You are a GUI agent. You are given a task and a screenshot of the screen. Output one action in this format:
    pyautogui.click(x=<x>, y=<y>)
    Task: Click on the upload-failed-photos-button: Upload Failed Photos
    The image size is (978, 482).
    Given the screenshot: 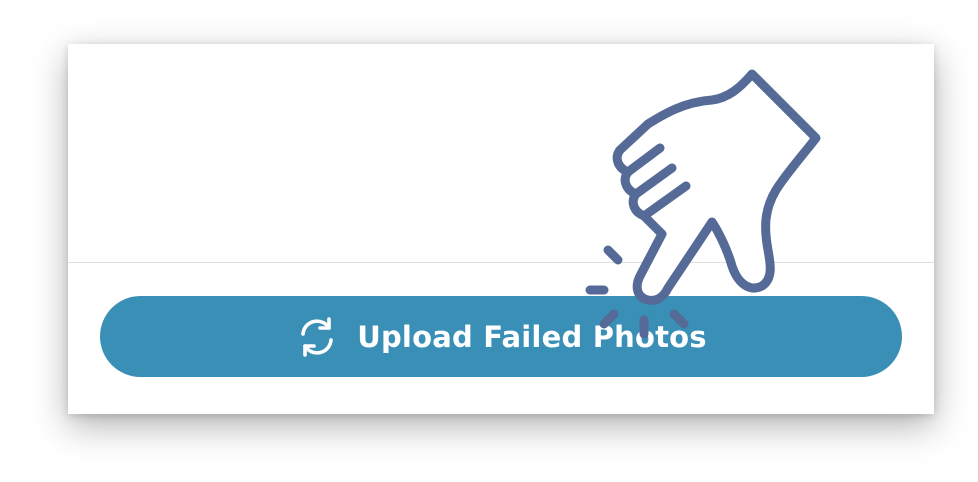 What is the action you would take?
    pyautogui.click(x=501, y=336)
    